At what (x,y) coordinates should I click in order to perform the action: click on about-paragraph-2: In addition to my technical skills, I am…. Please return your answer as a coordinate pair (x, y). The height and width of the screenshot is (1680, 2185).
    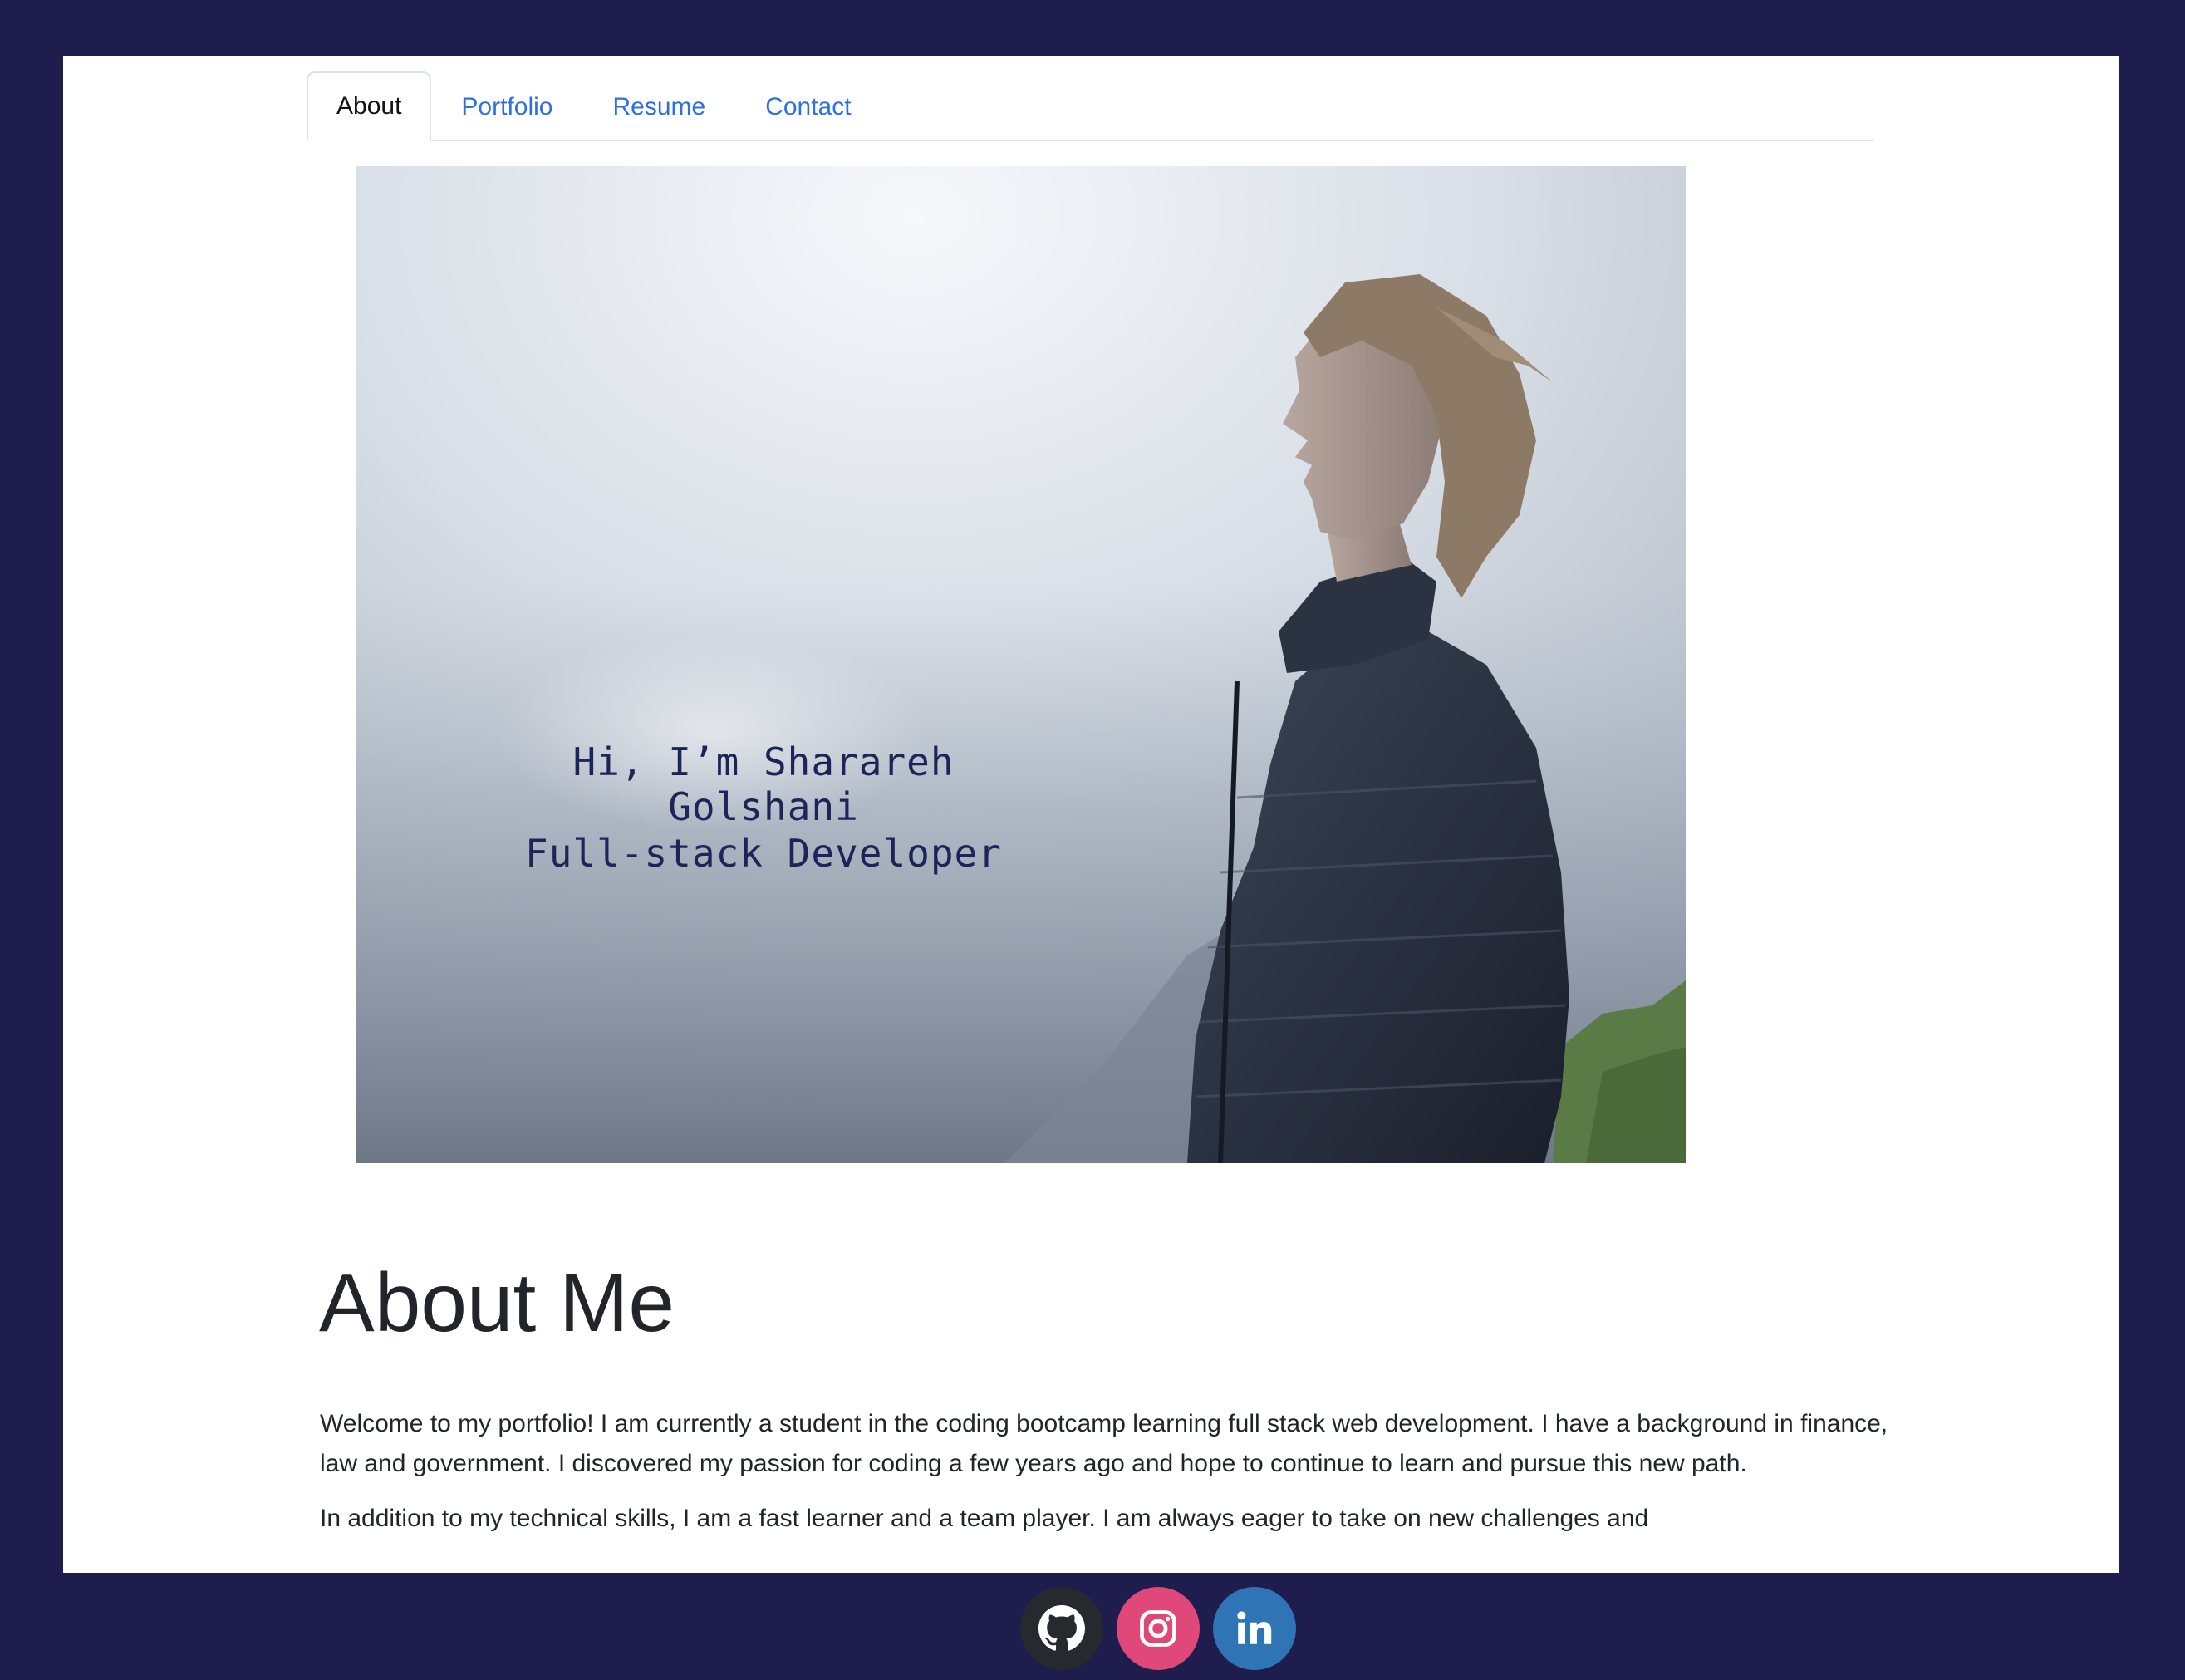
    Looking at the image, I should click on (984, 1518).